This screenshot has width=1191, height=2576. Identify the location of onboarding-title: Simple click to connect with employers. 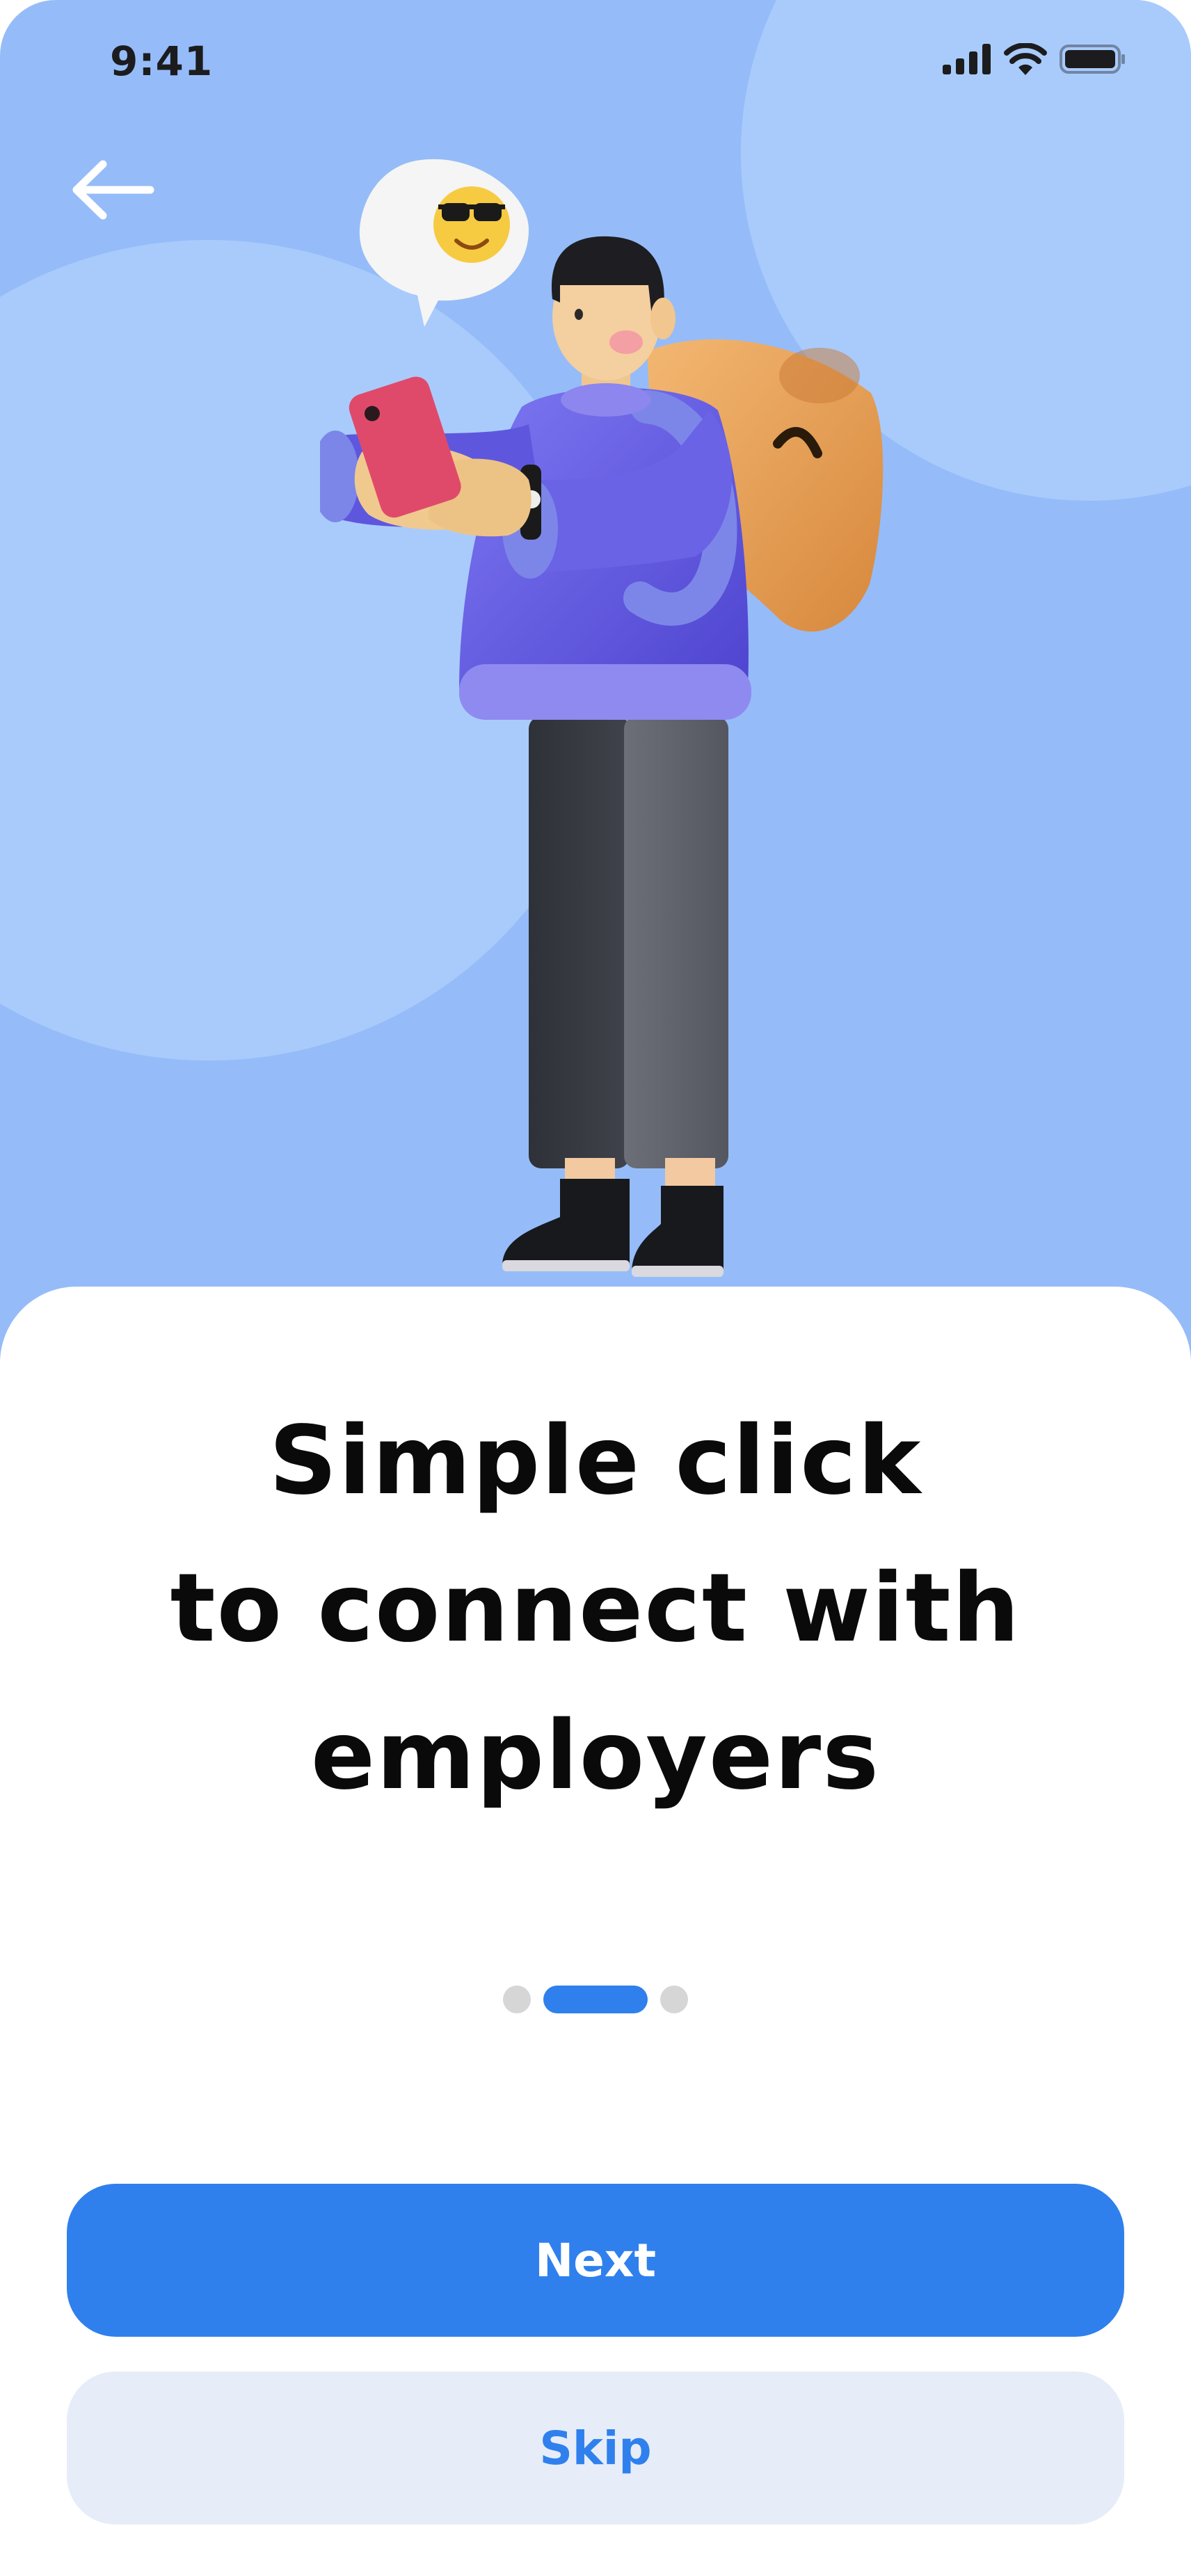
(595, 1608).